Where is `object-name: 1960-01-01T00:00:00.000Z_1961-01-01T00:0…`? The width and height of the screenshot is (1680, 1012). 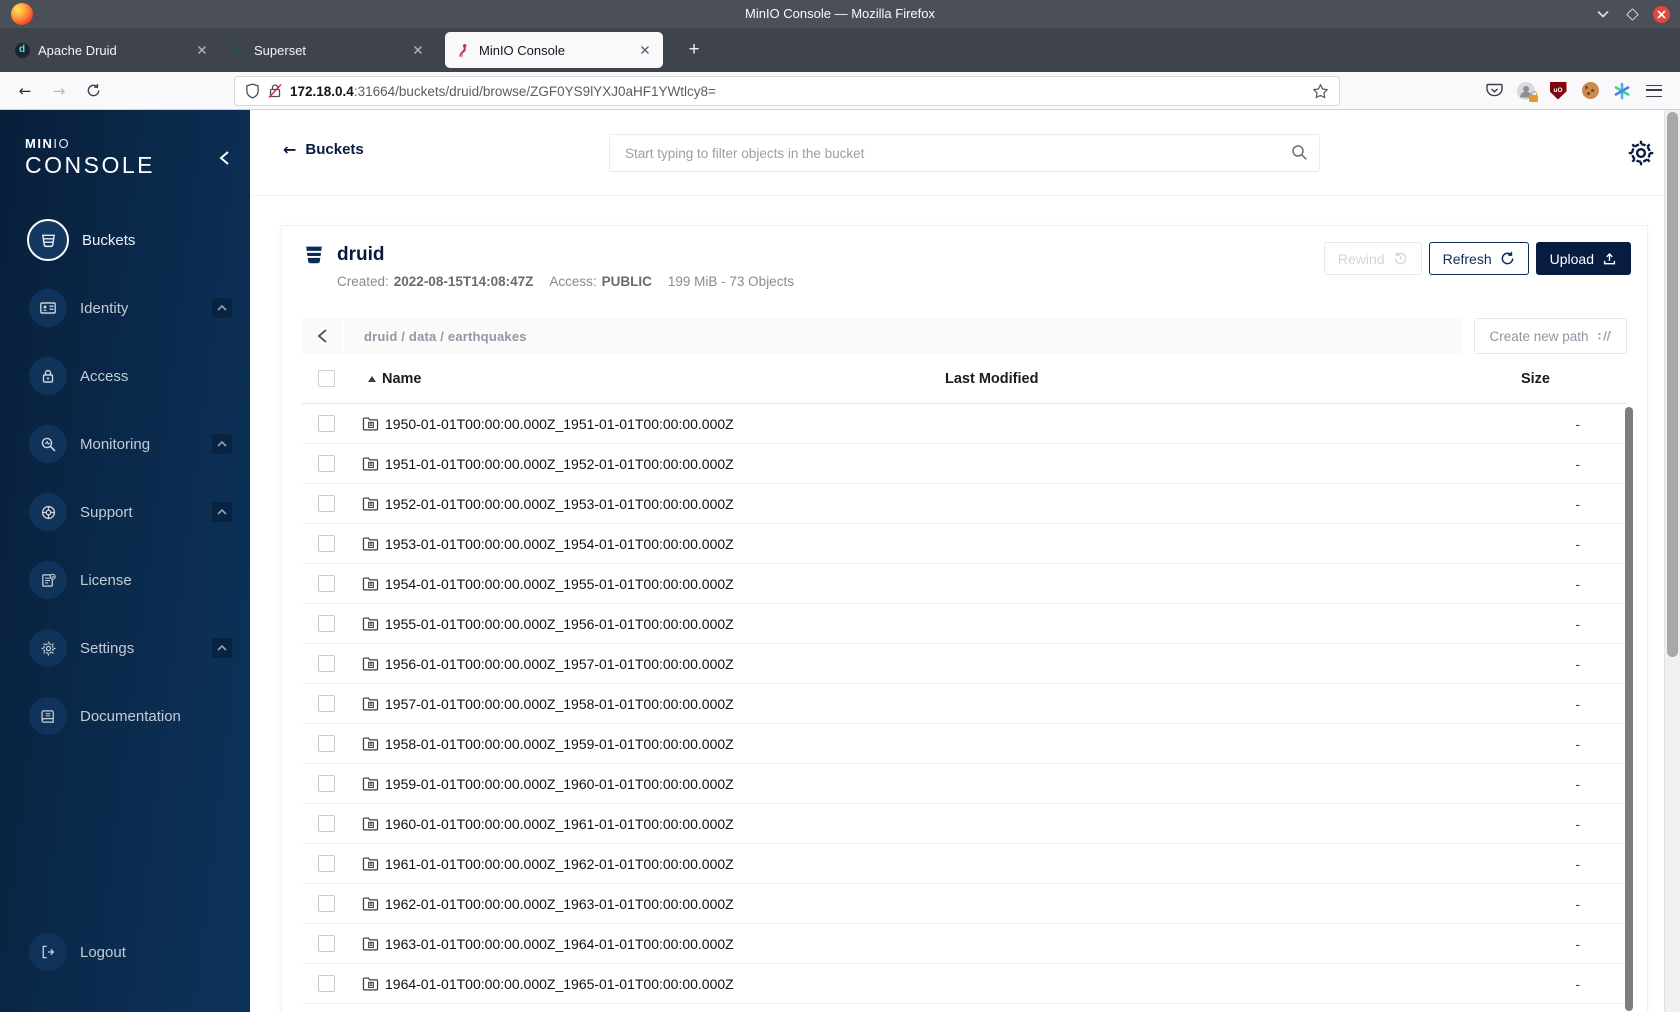 object-name: 1960-01-01T00:00:00.000Z_1961-01-01T00:0… is located at coordinates (559, 824).